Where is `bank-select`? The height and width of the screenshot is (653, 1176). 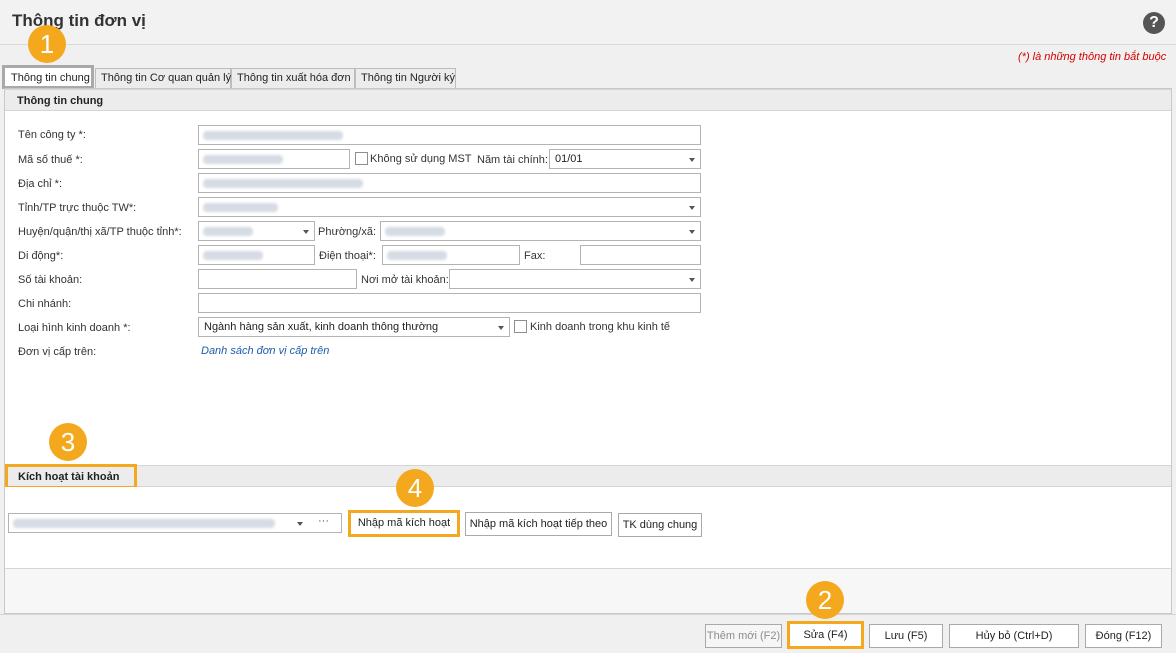 bank-select is located at coordinates (575, 279).